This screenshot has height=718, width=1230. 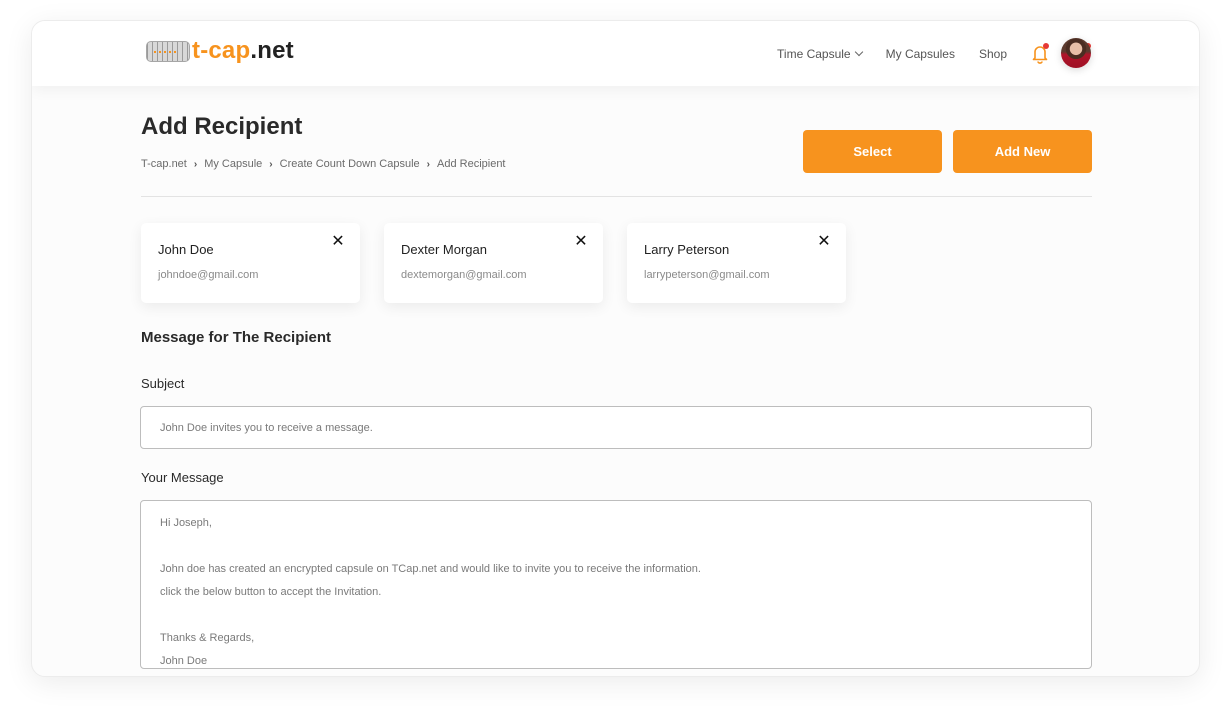 I want to click on site-logo: t-cap.net, so click(x=220, y=51).